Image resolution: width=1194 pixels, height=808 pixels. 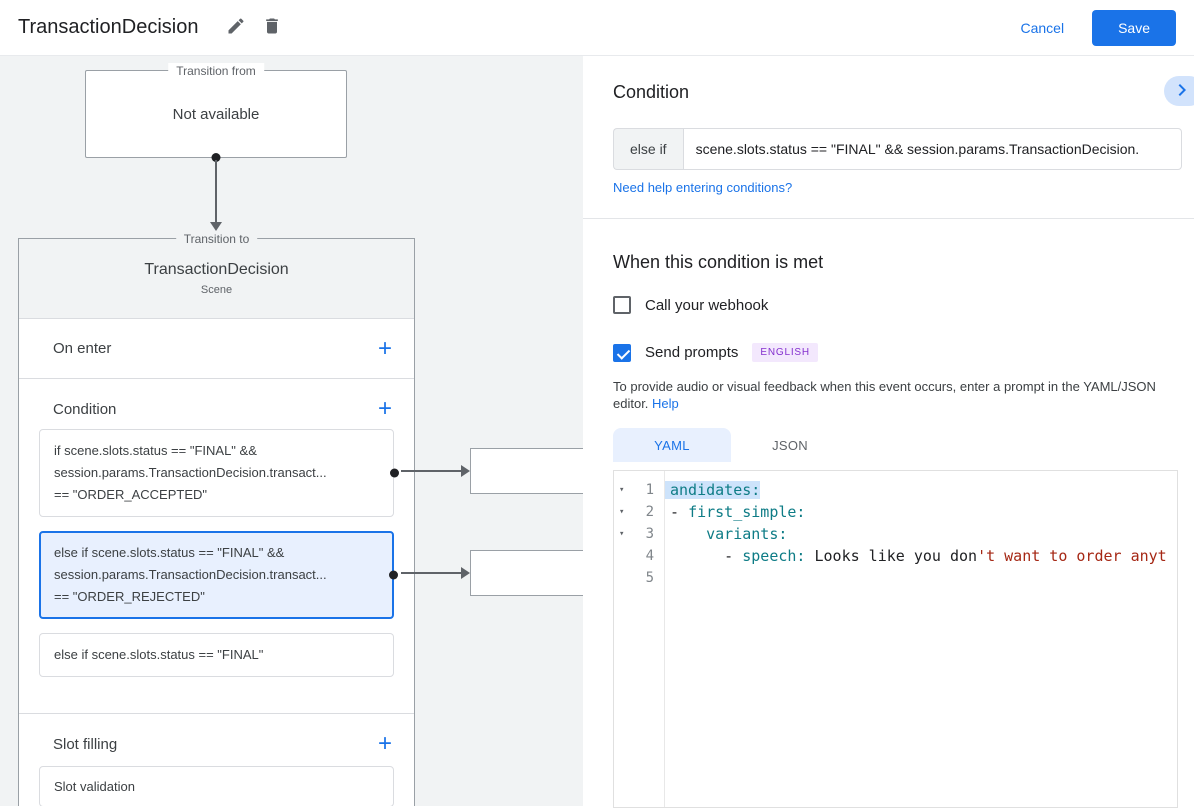 What do you see at coordinates (672, 445) in the screenshot?
I see `tab-yaml: YAML` at bounding box center [672, 445].